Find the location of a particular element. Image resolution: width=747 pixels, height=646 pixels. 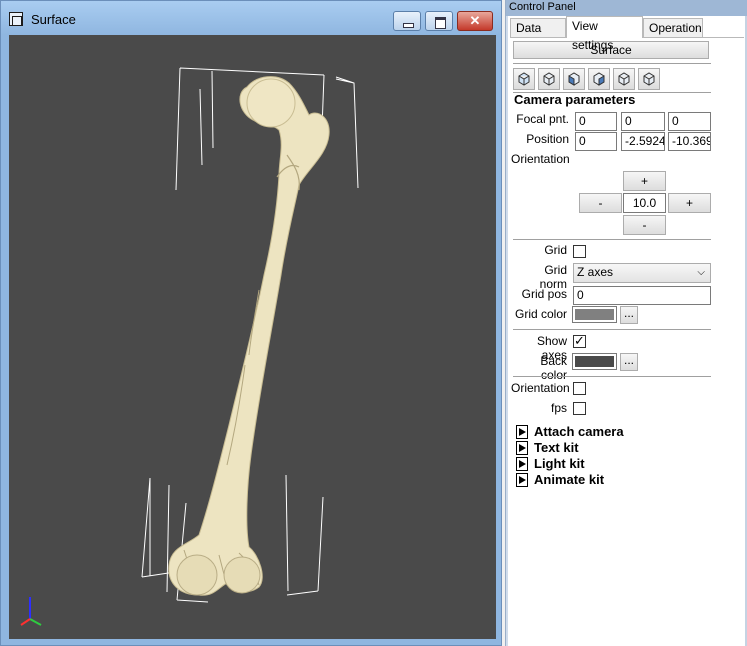

rotate-right-button: + is located at coordinates (689, 203).